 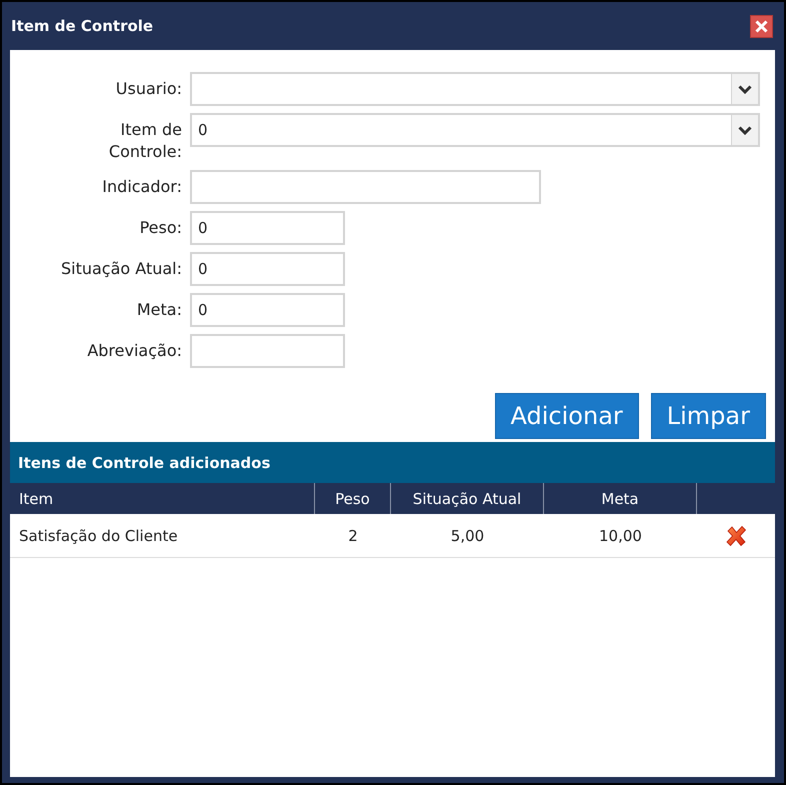 What do you see at coordinates (353, 535) in the screenshot?
I see `table-cell: 2` at bounding box center [353, 535].